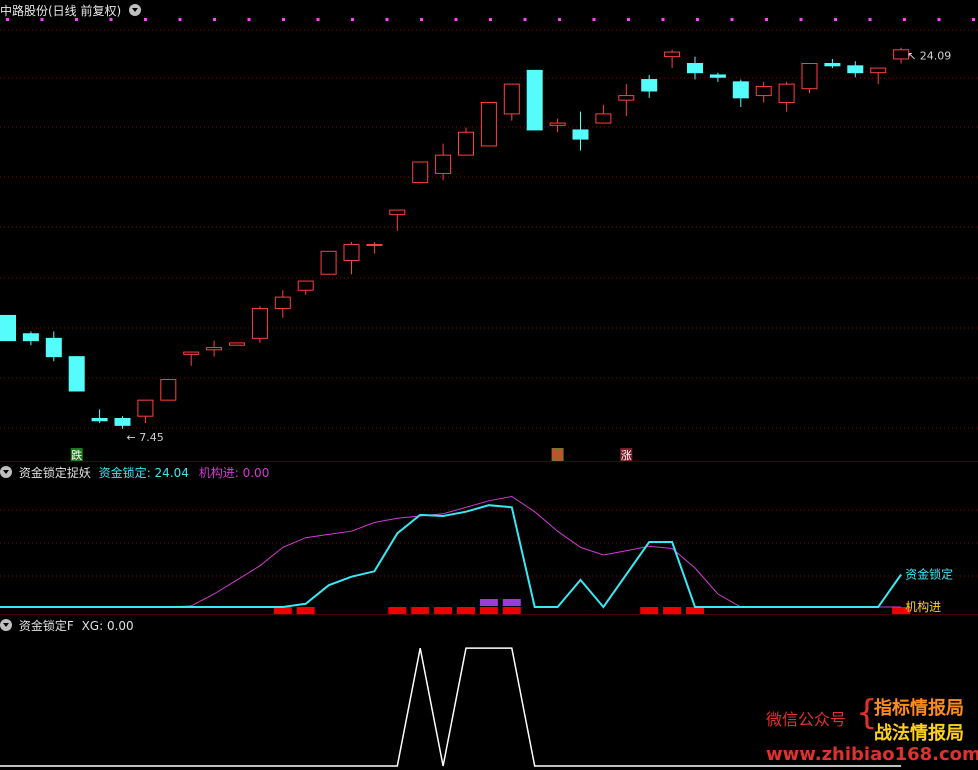  What do you see at coordinates (626, 455) in the screenshot?
I see `signal-label: 涨` at bounding box center [626, 455].